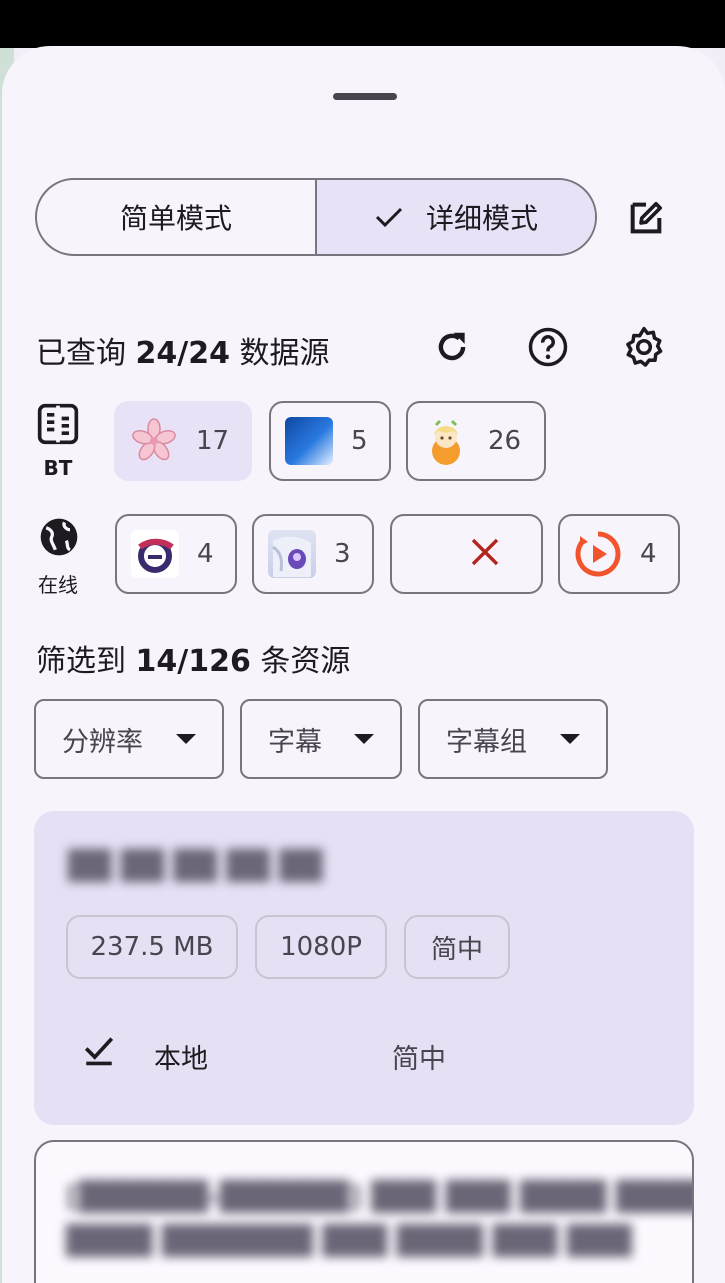 Image resolution: width=725 pixels, height=1283 pixels. I want to click on resolution-dropdown: 分辨率, so click(129, 739).